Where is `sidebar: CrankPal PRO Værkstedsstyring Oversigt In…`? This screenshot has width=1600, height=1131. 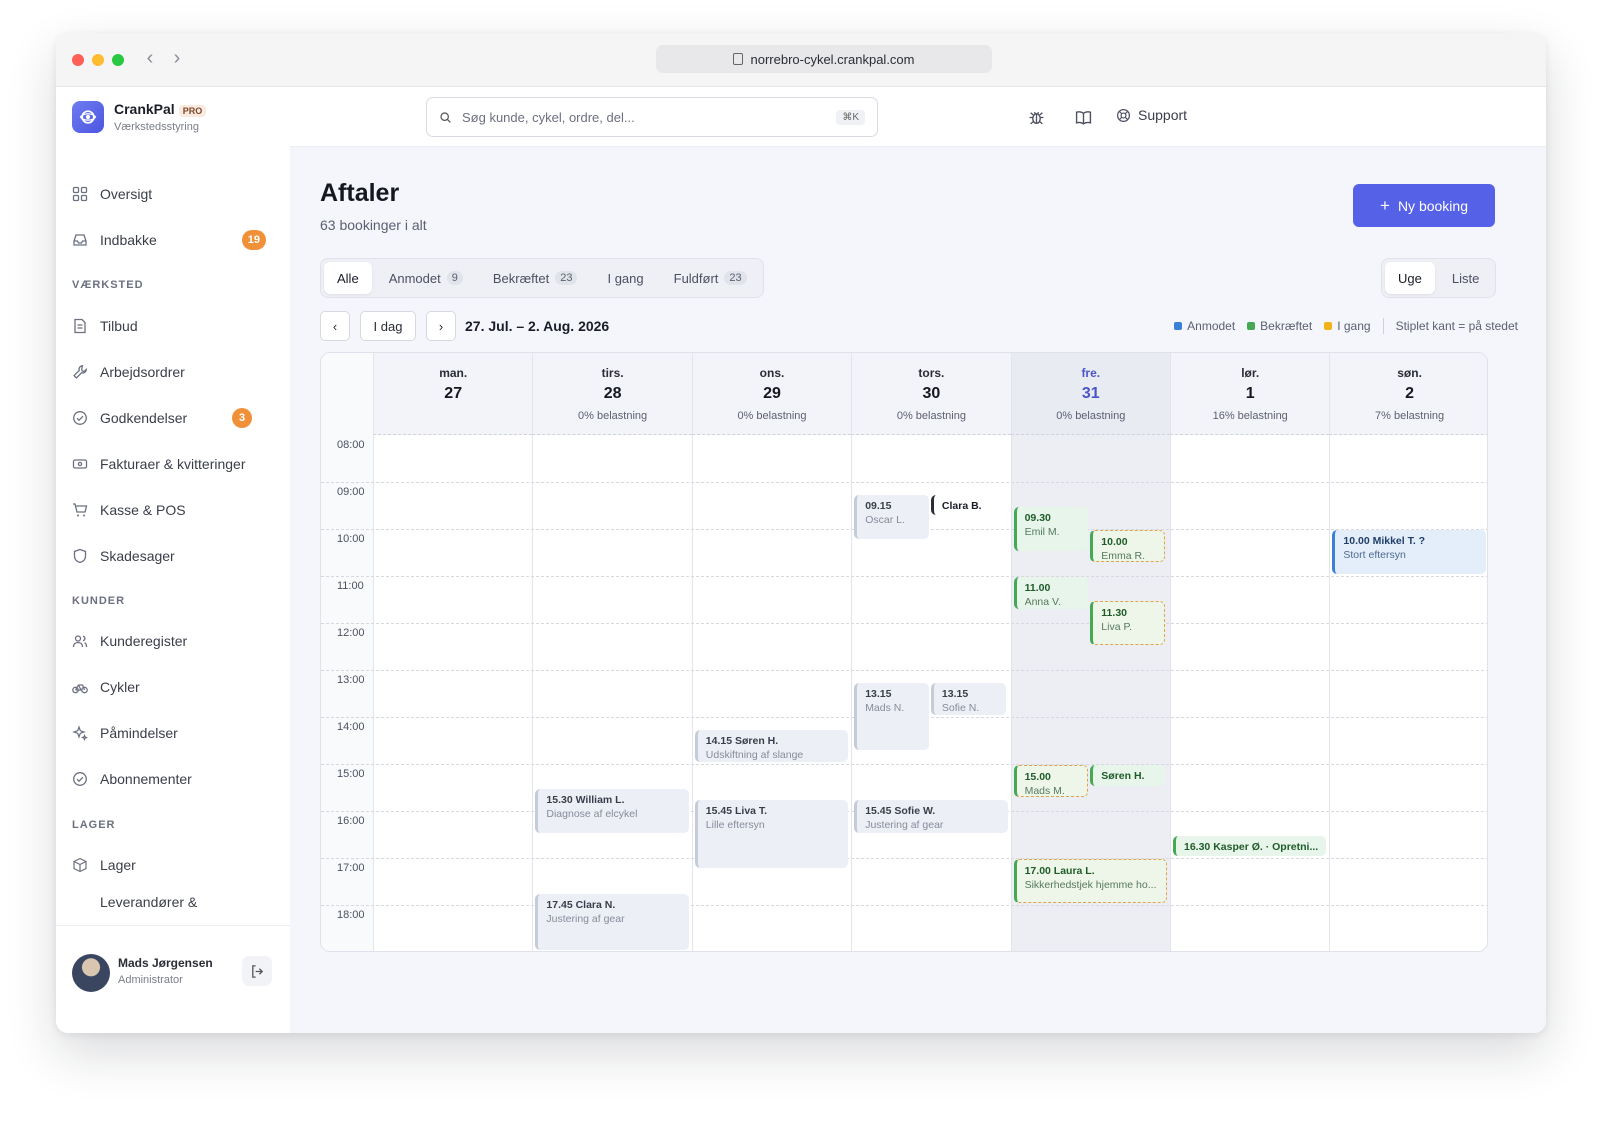 sidebar: CrankPal PRO Værkstedsstyring Oversigt In… is located at coordinates (173, 560).